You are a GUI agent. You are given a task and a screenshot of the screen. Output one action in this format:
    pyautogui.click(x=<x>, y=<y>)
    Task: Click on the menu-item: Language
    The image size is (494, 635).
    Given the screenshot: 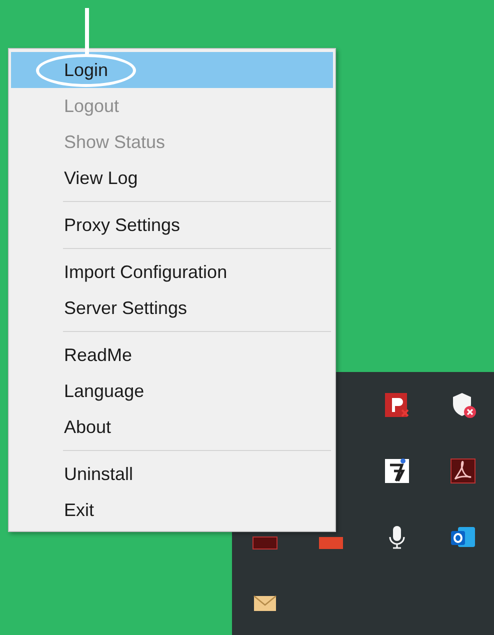 What is the action you would take?
    pyautogui.click(x=172, y=391)
    